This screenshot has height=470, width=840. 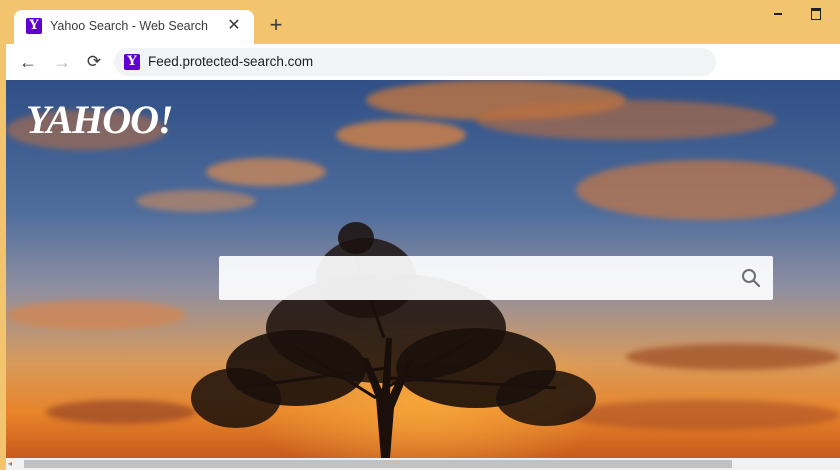 I want to click on search-box, so click(x=496, y=278).